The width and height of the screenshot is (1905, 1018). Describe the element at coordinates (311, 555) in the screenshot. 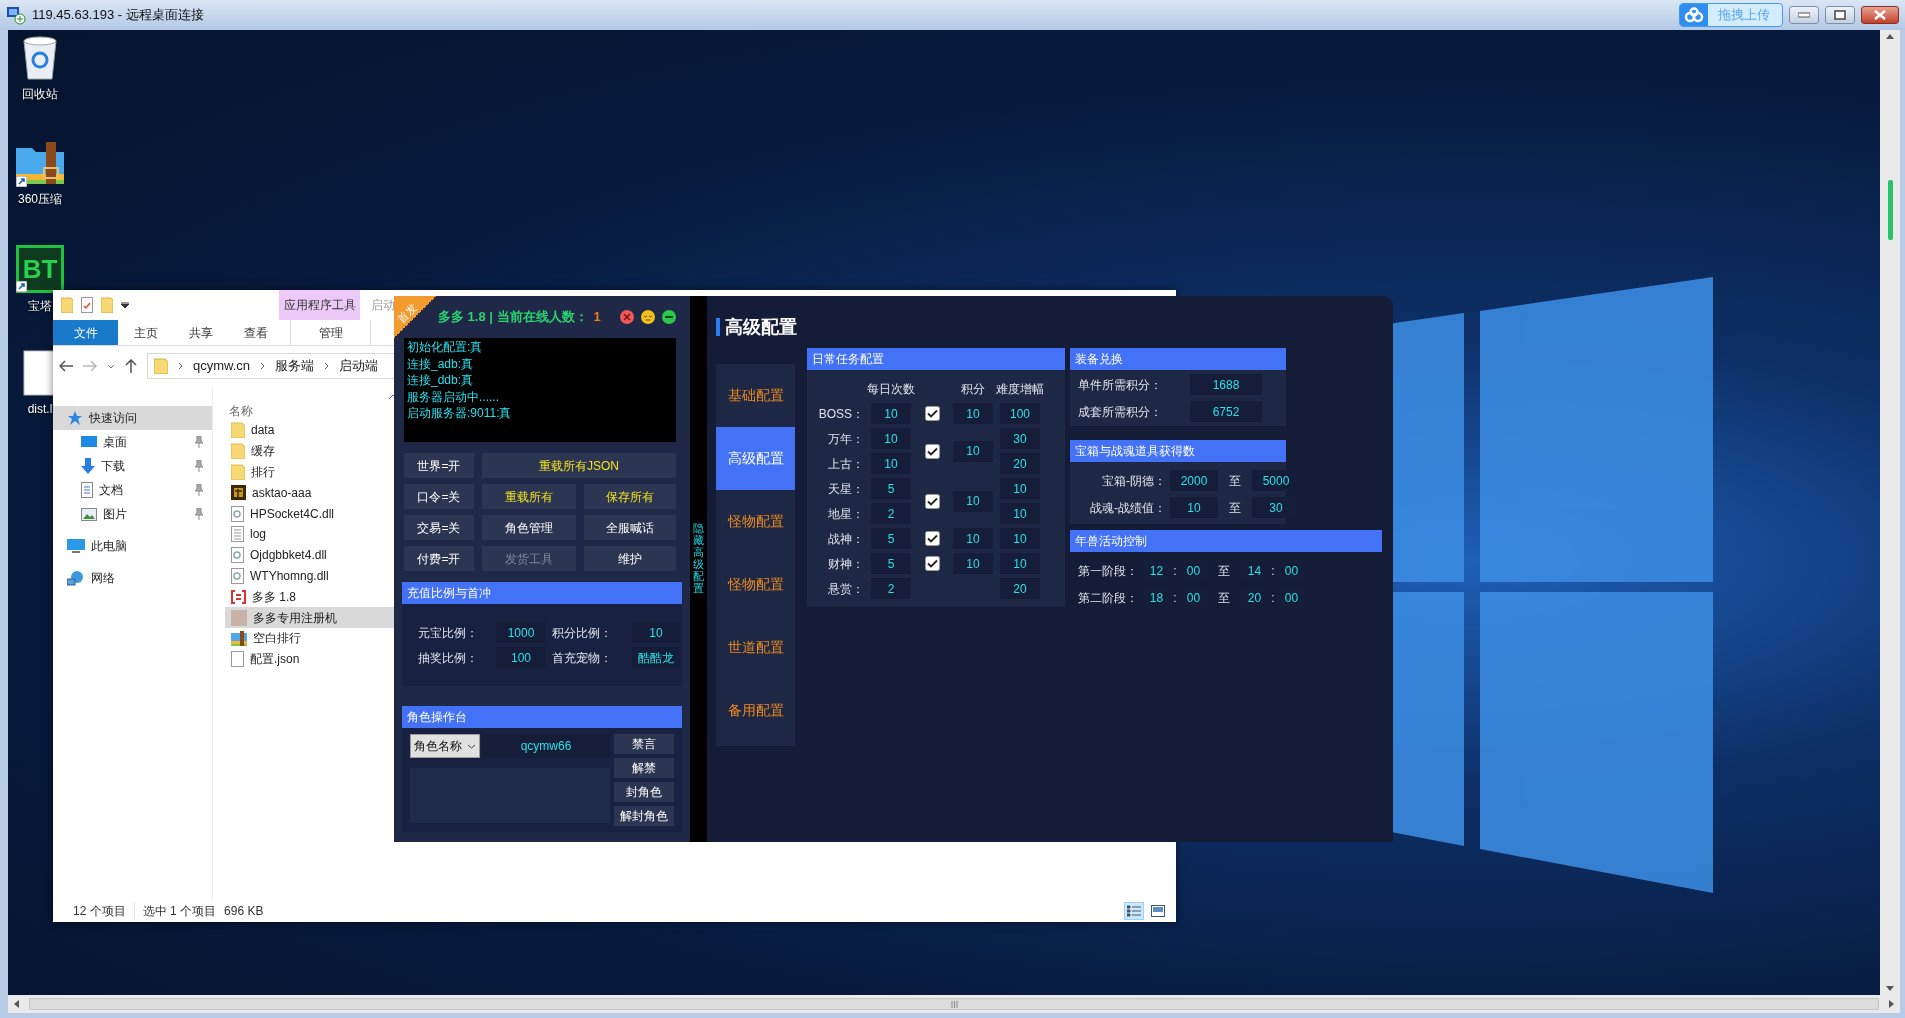

I see `file-row: Ojdgbbket4.dll` at that location.